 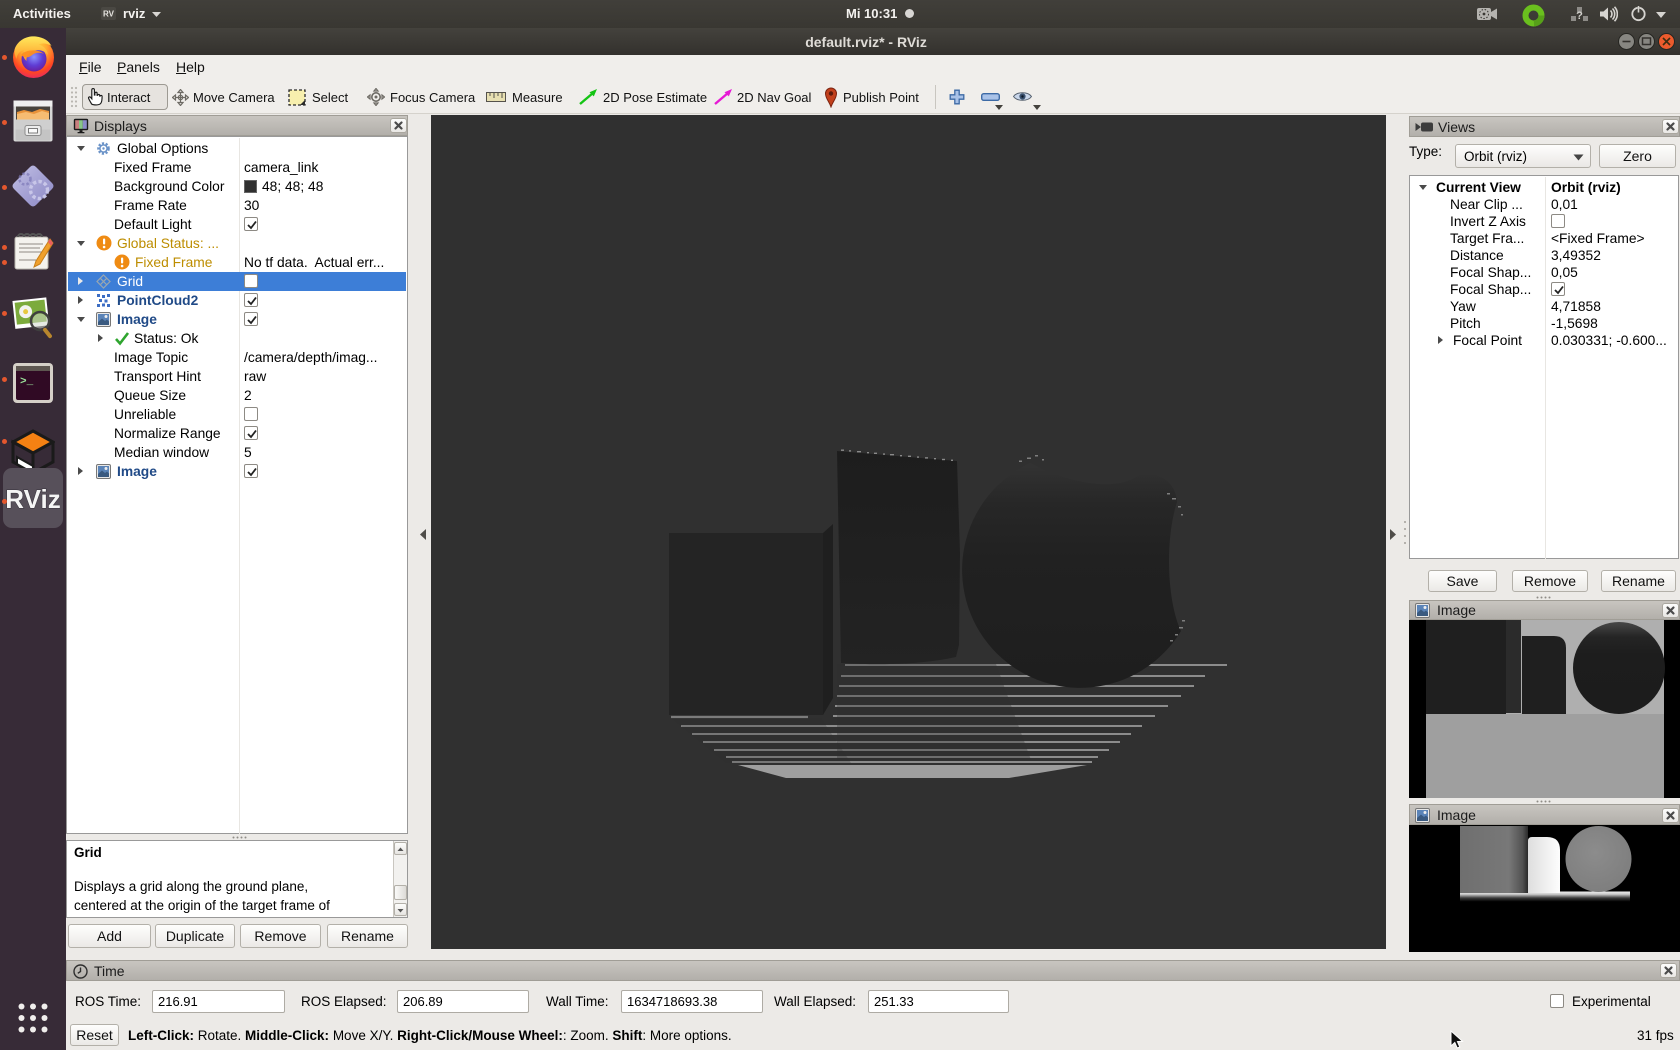 I want to click on svg-text: RViz, so click(x=33, y=499).